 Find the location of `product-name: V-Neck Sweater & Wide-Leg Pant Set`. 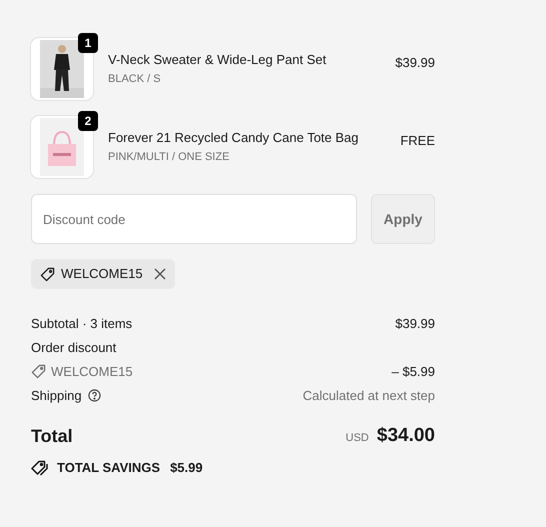

product-name: V-Neck Sweater & Wide-Leg Pant Set is located at coordinates (218, 59).